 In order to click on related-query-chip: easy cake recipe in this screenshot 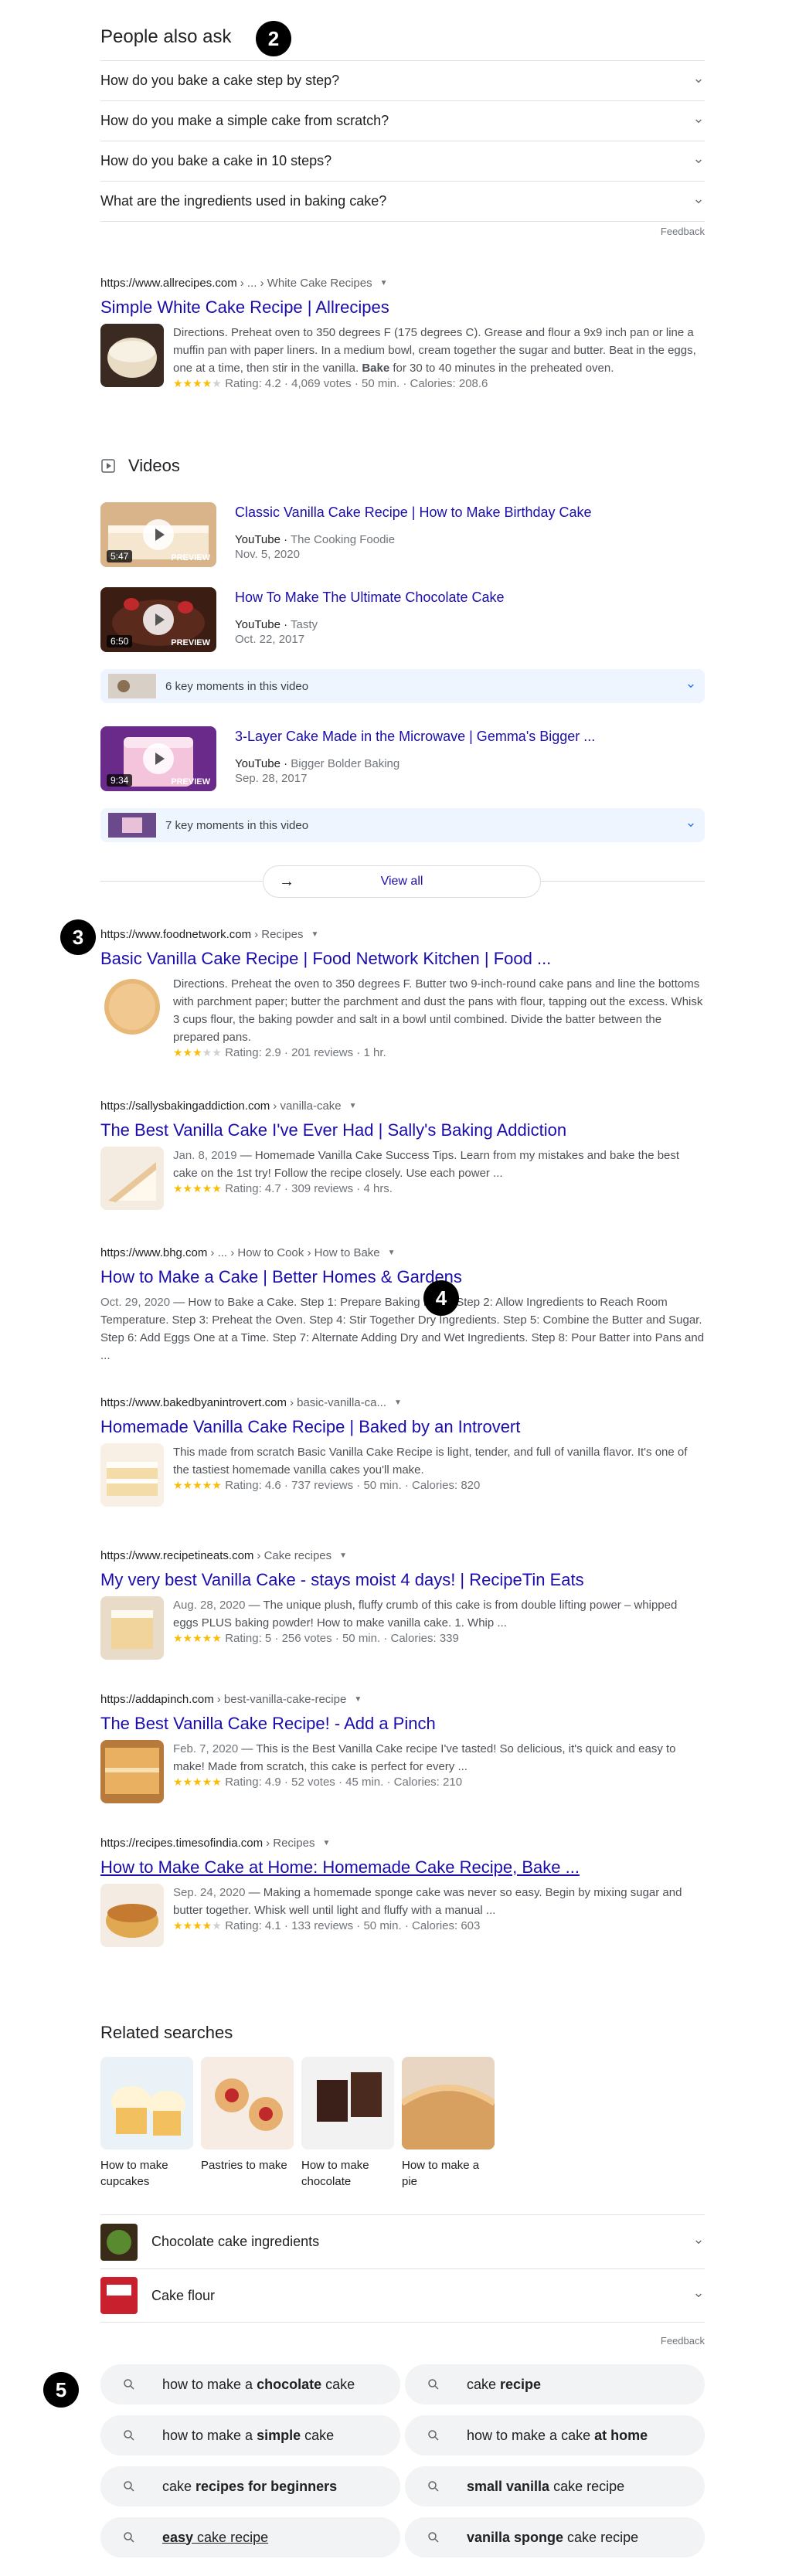, I will do `click(250, 2537)`.